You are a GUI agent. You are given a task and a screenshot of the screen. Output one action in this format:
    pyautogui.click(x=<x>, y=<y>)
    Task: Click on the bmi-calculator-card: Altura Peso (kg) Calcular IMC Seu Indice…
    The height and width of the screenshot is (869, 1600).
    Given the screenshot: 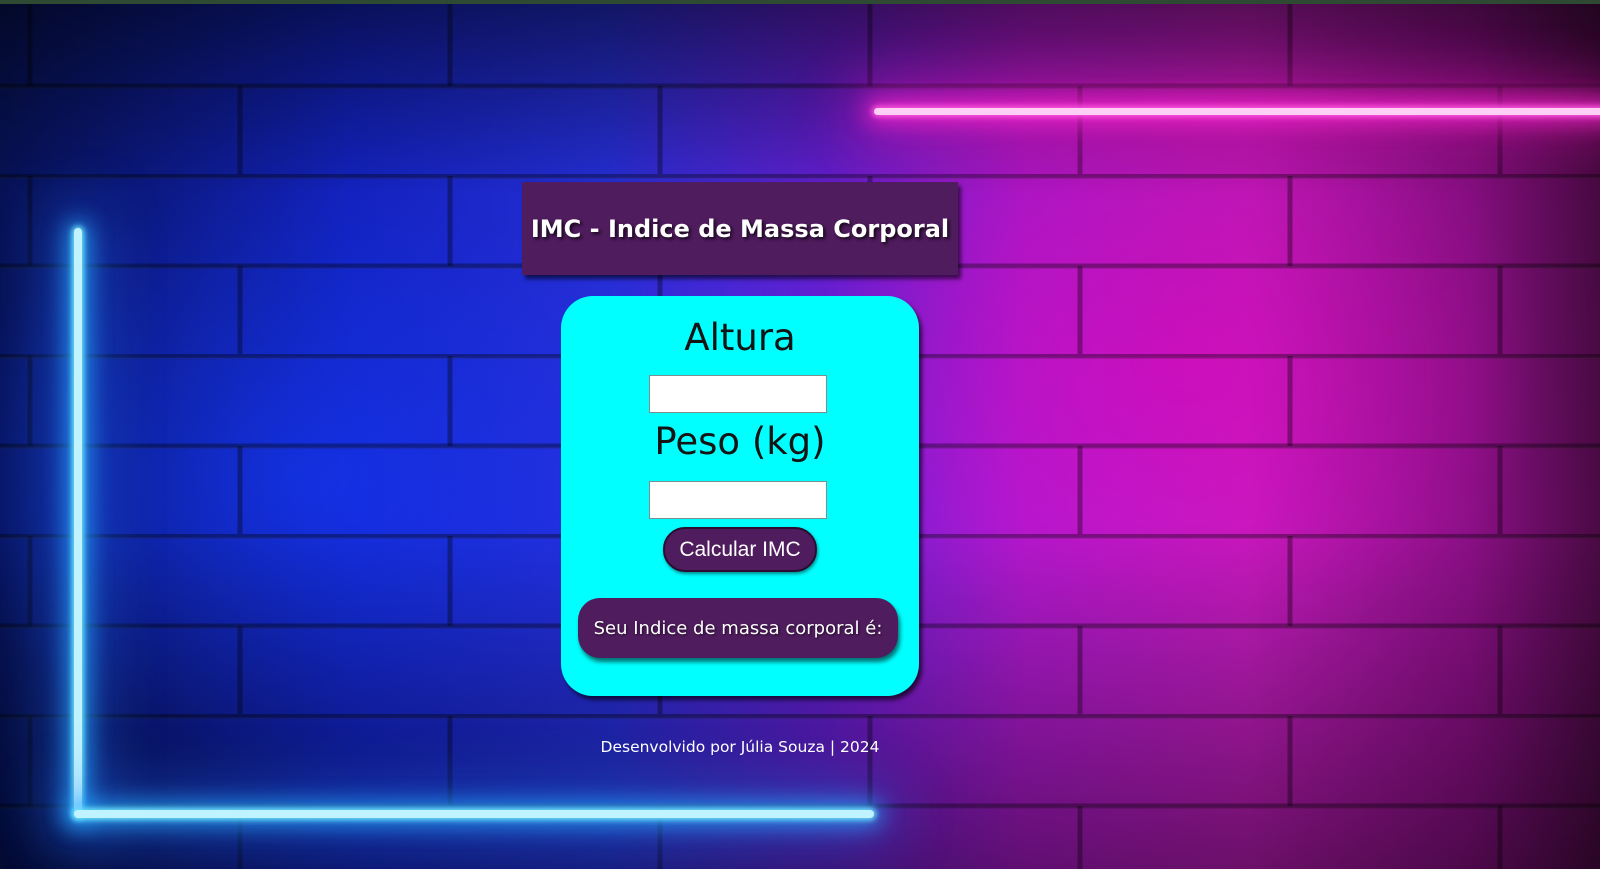 What is the action you would take?
    pyautogui.click(x=740, y=496)
    